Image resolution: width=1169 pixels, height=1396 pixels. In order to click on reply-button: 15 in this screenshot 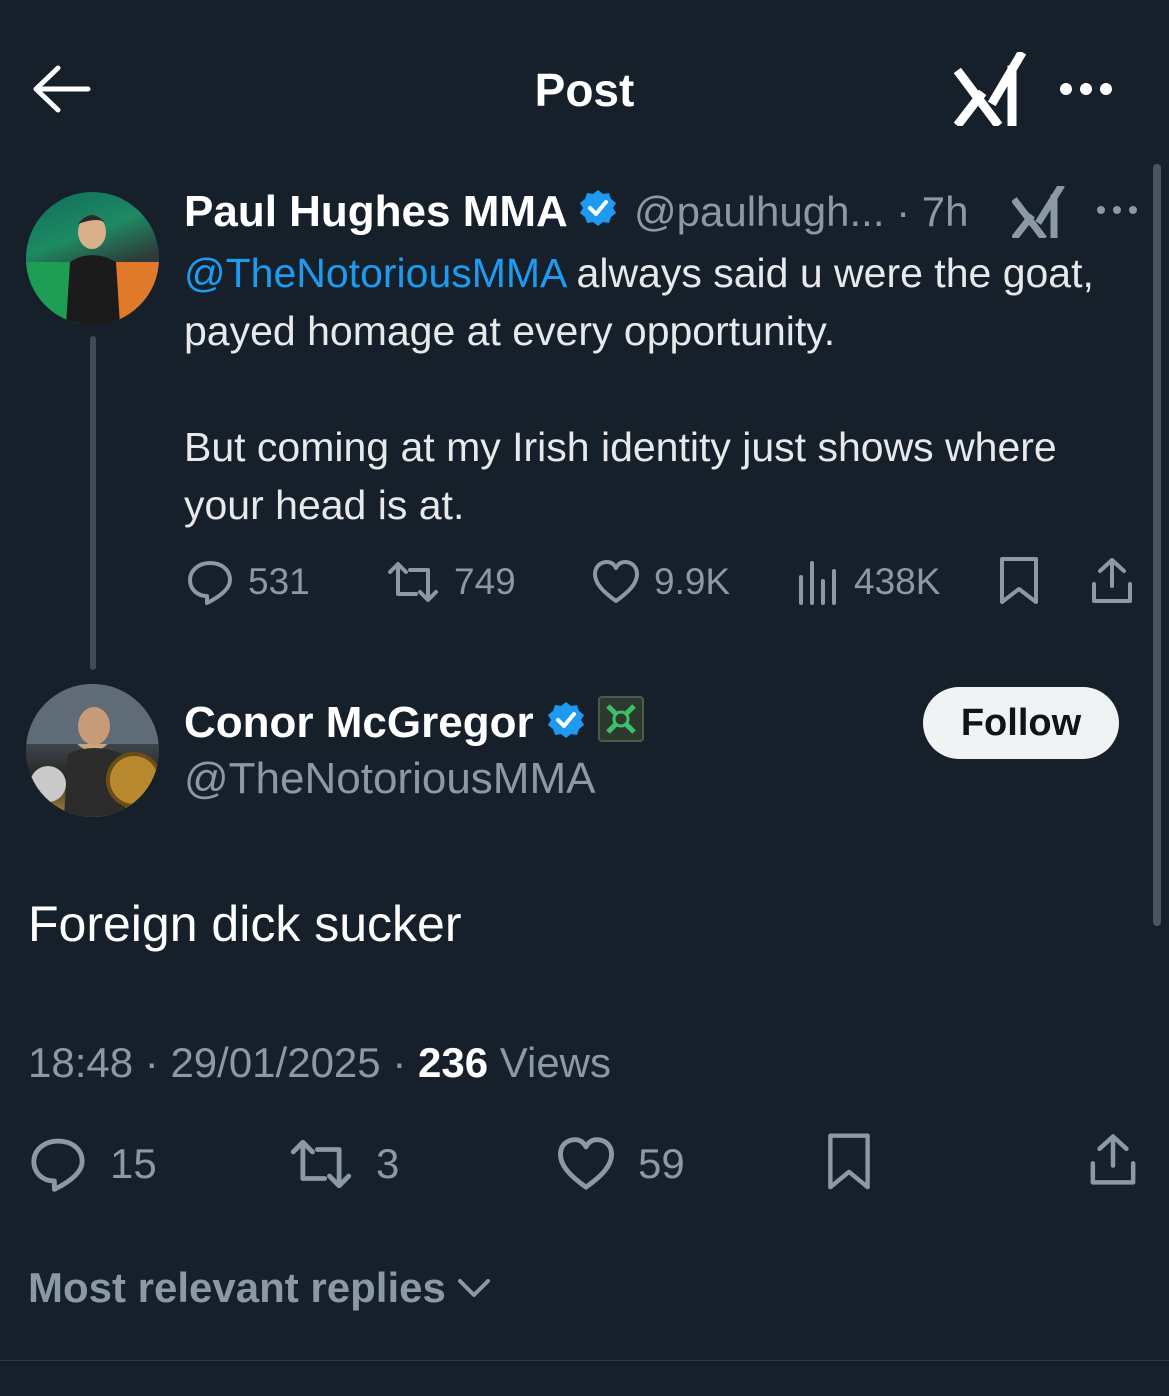, I will do `click(92, 1164)`.